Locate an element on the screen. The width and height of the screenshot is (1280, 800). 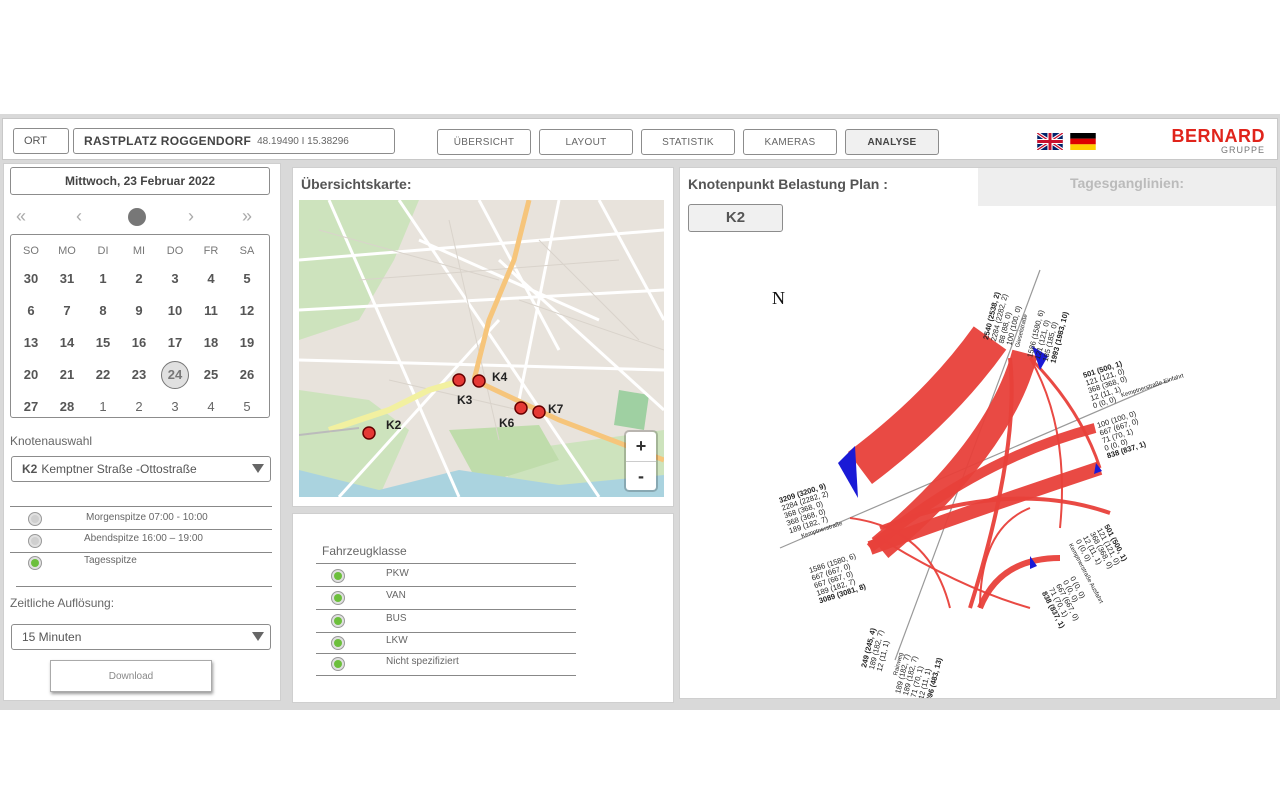
calendar-day: 6 is located at coordinates (31, 311).